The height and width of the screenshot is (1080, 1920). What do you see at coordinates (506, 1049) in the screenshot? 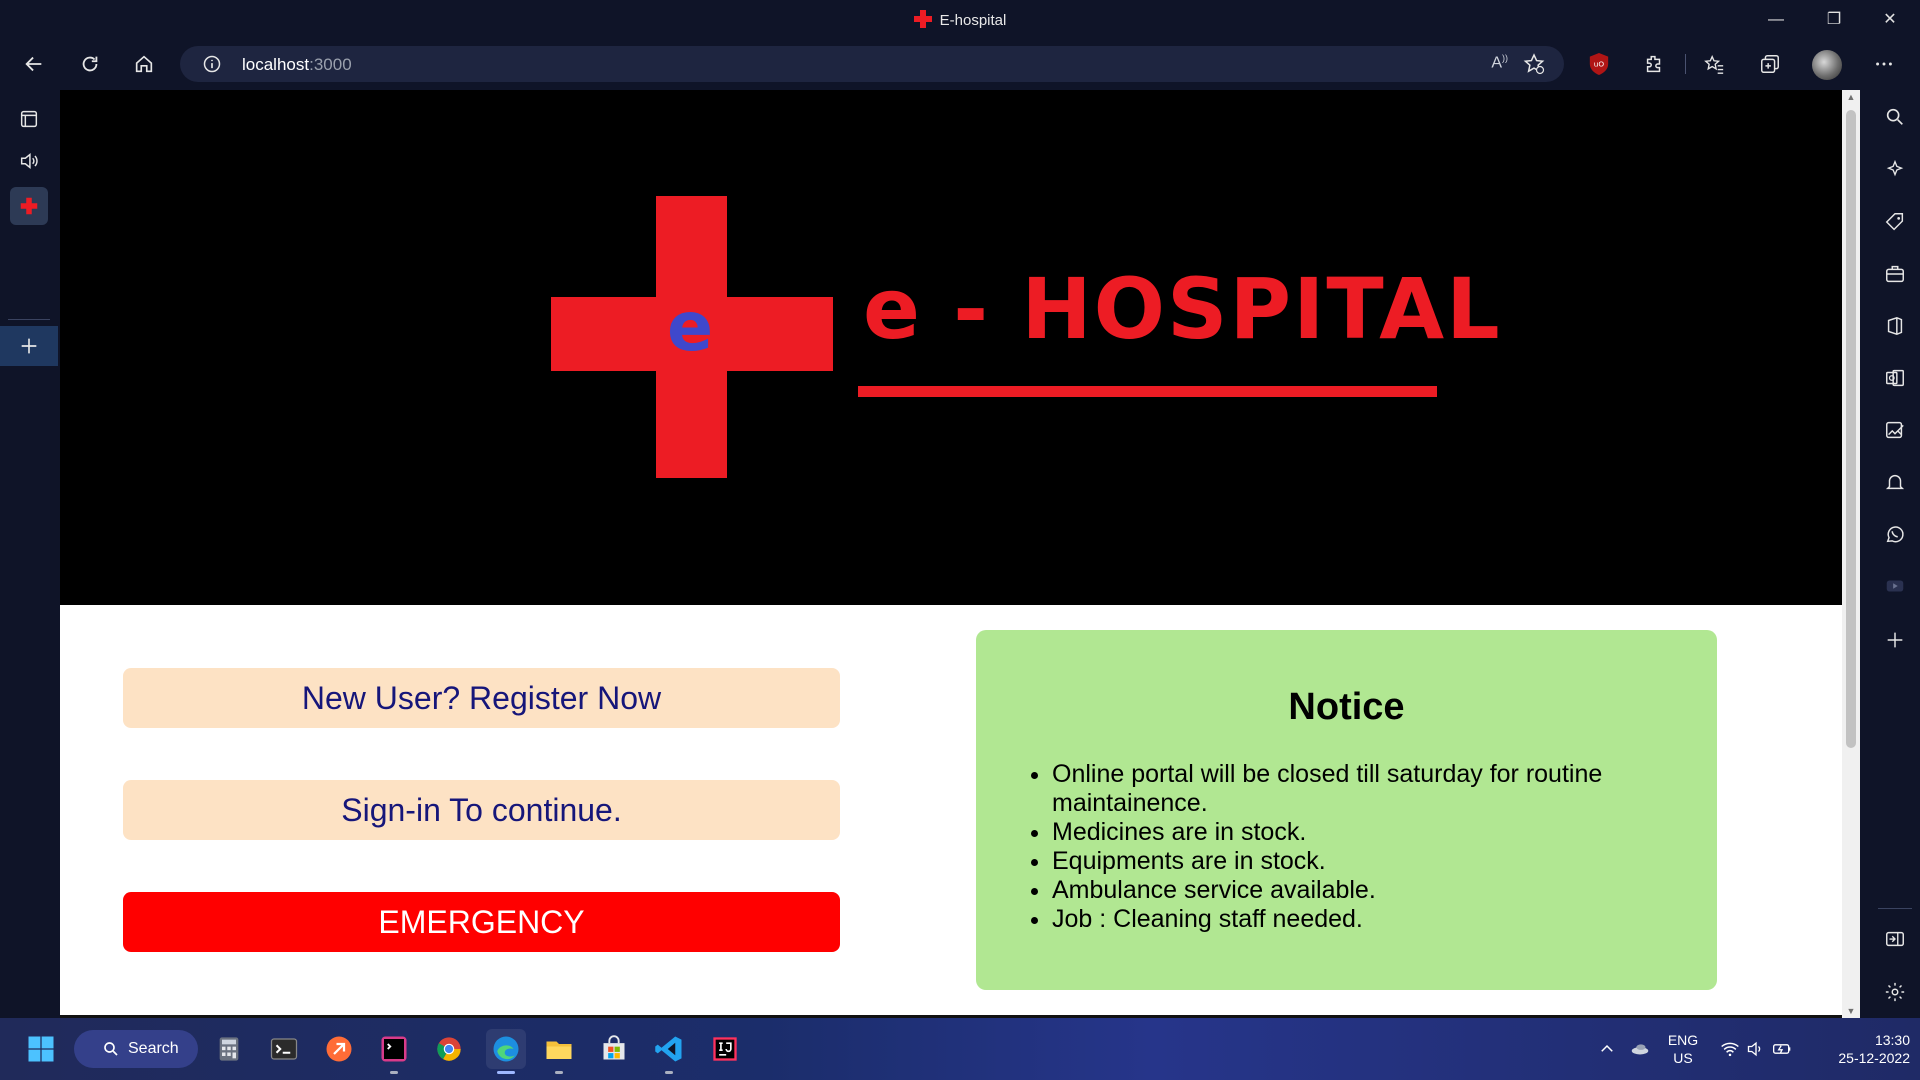
I see `edge-app` at bounding box center [506, 1049].